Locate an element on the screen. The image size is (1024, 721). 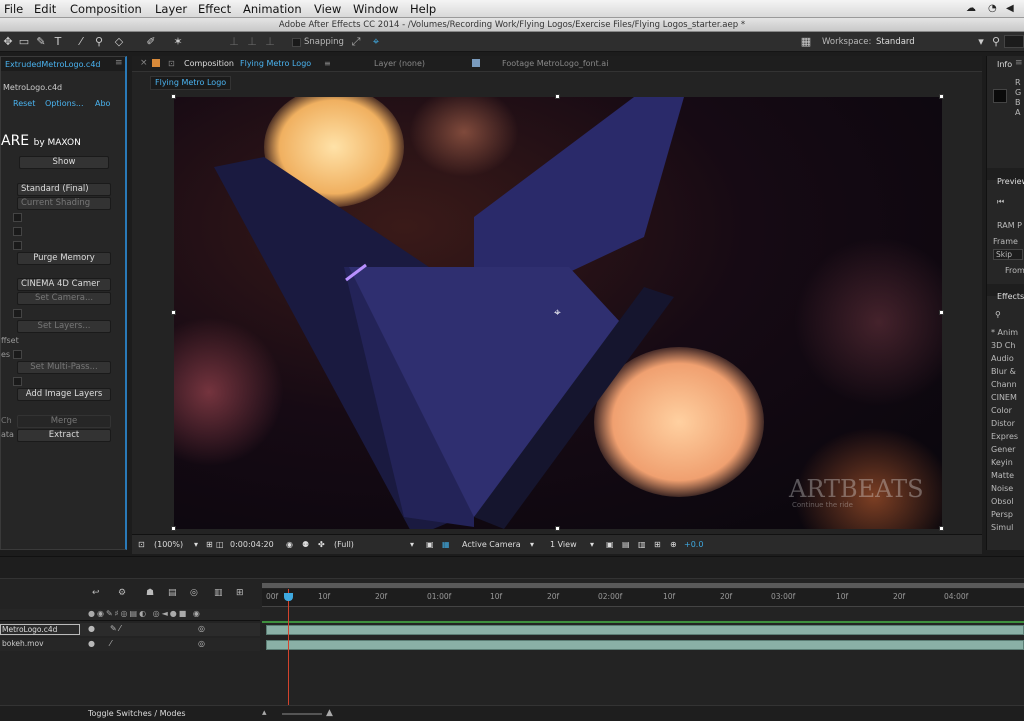
show-button: Show is located at coordinates (64, 162).